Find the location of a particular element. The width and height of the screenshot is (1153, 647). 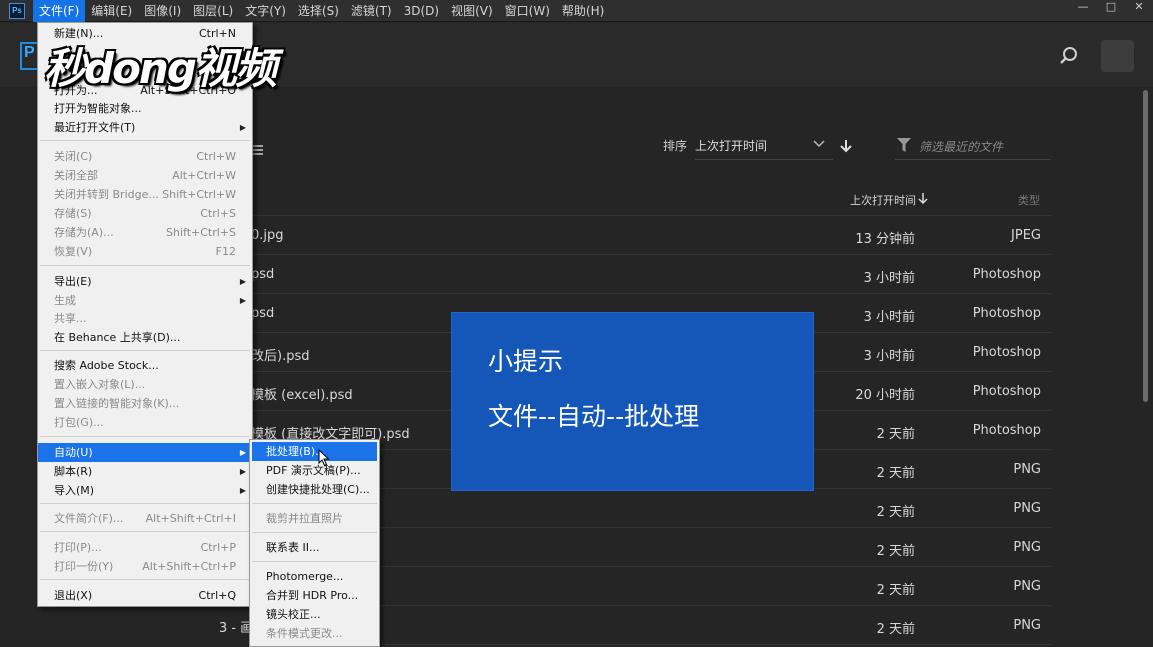

menu-help: 帮助(H) is located at coordinates (583, 11).